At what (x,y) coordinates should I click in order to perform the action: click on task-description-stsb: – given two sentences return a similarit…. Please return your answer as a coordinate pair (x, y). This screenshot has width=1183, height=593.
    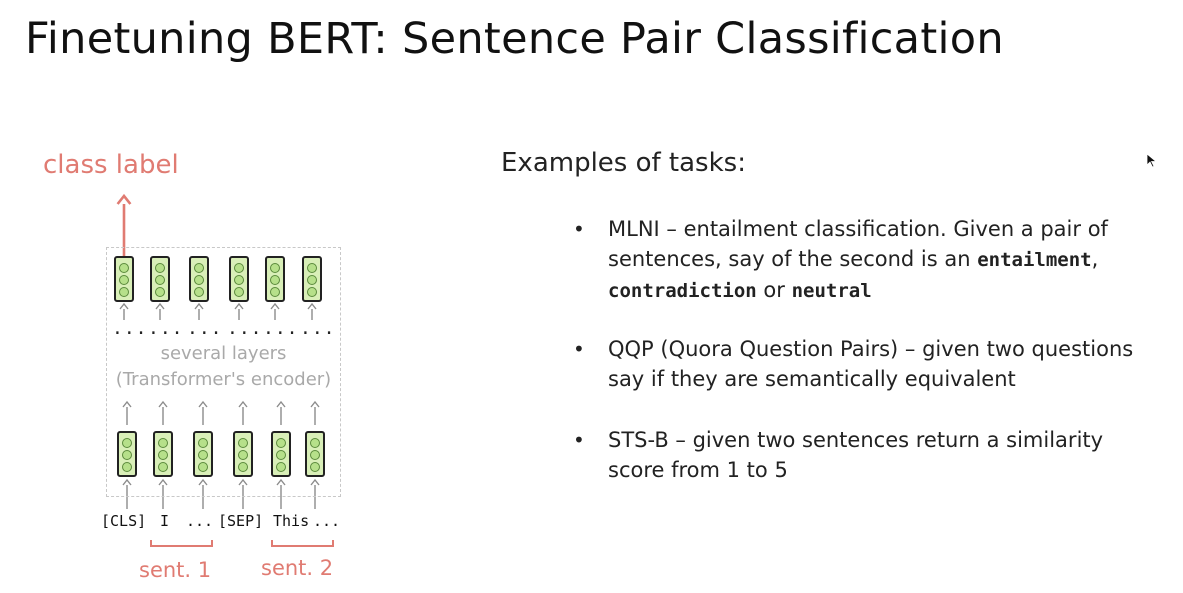
    Looking at the image, I should click on (856, 455).